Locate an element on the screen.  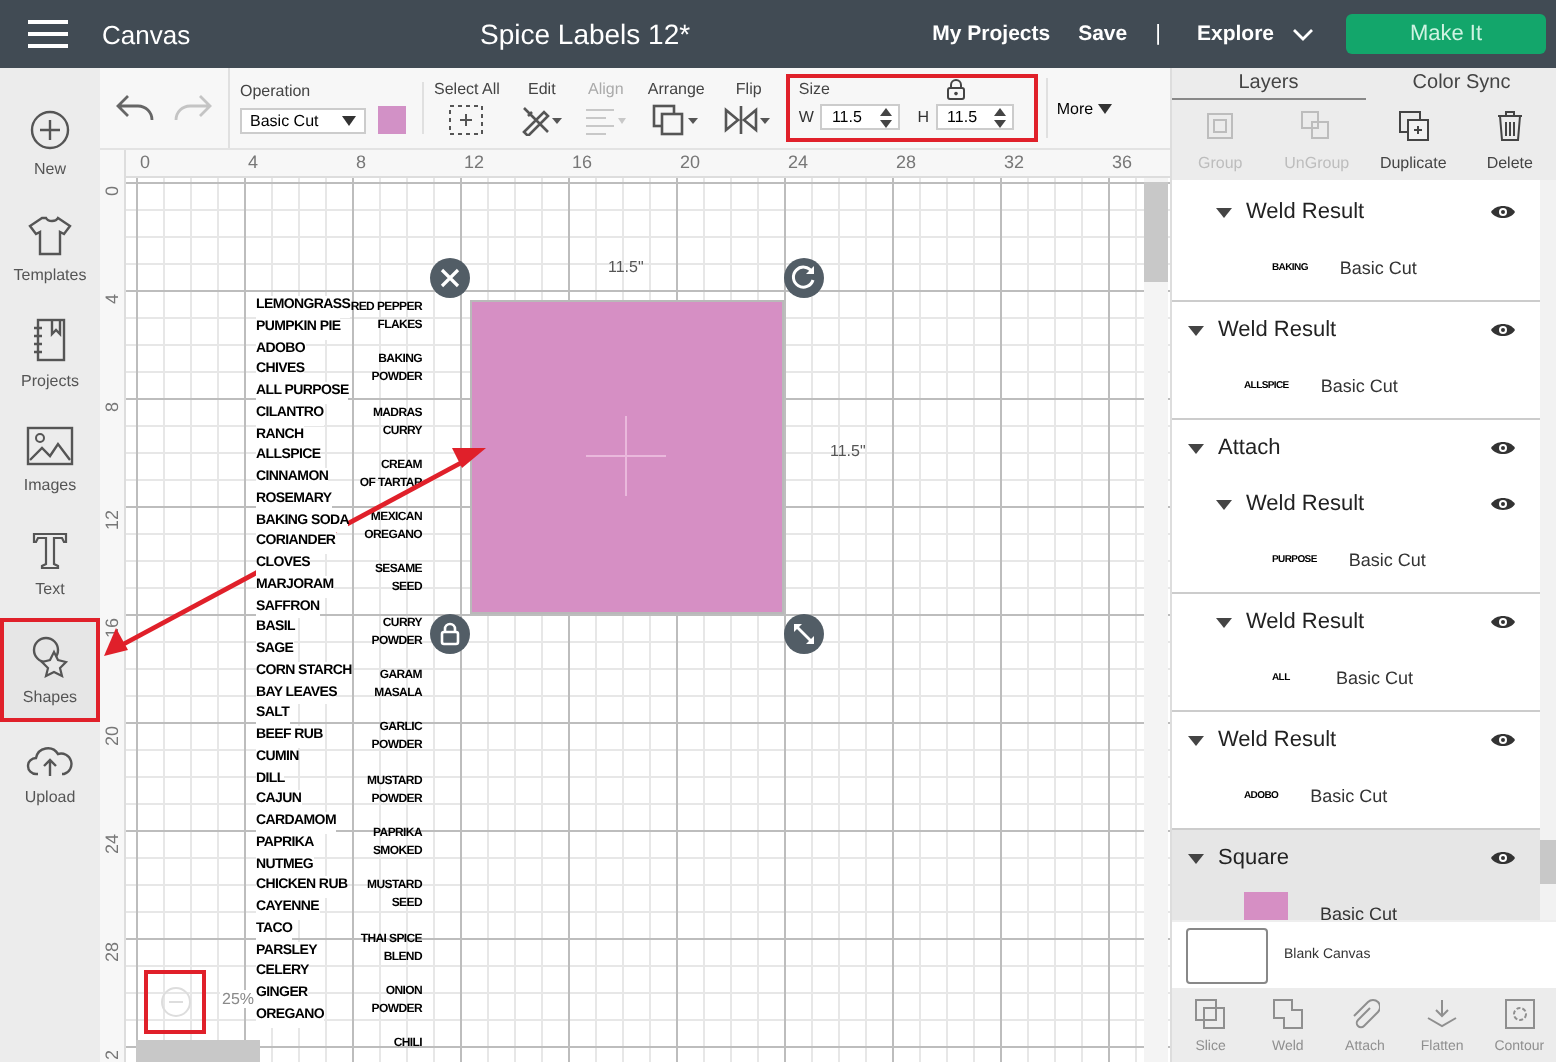
layer-name: Square is located at coordinates (1347, 858).